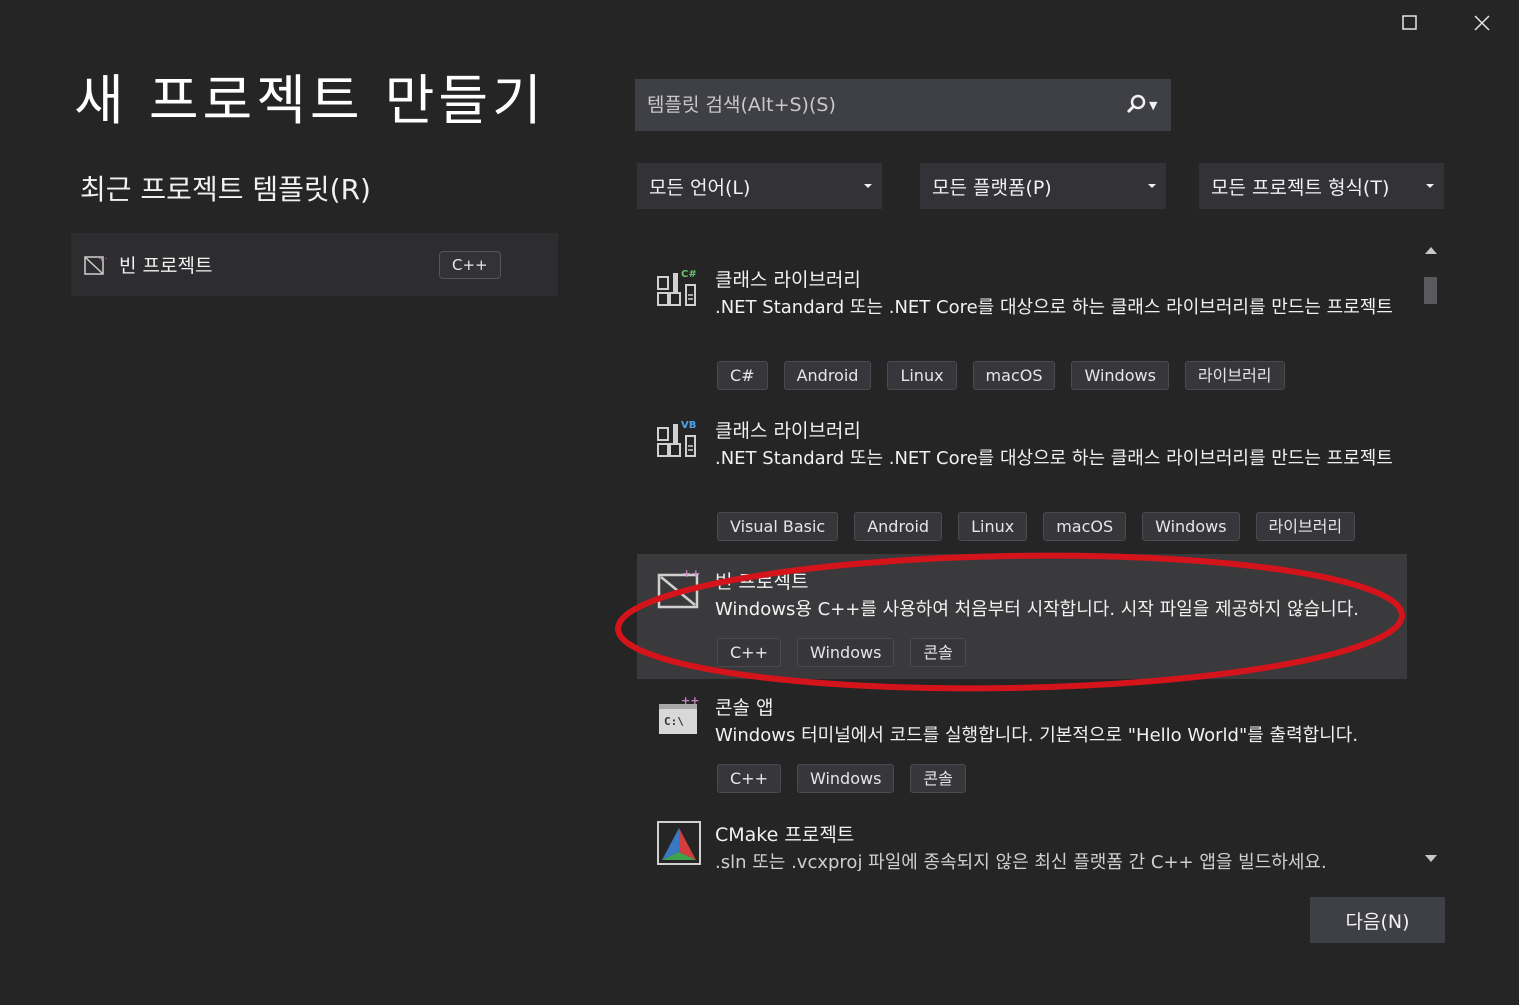  I want to click on search-input, so click(885, 105).